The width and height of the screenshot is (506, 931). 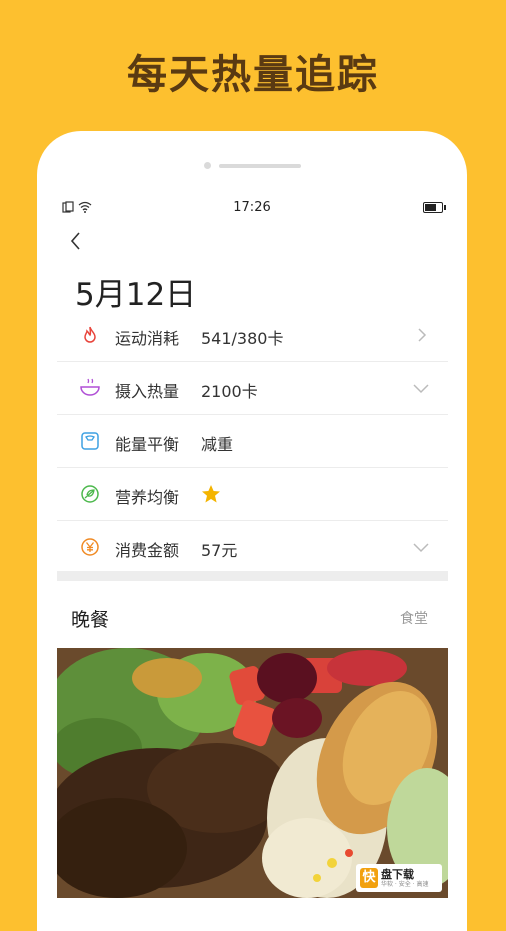 What do you see at coordinates (219, 550) in the screenshot?
I see `row-value: 57元` at bounding box center [219, 550].